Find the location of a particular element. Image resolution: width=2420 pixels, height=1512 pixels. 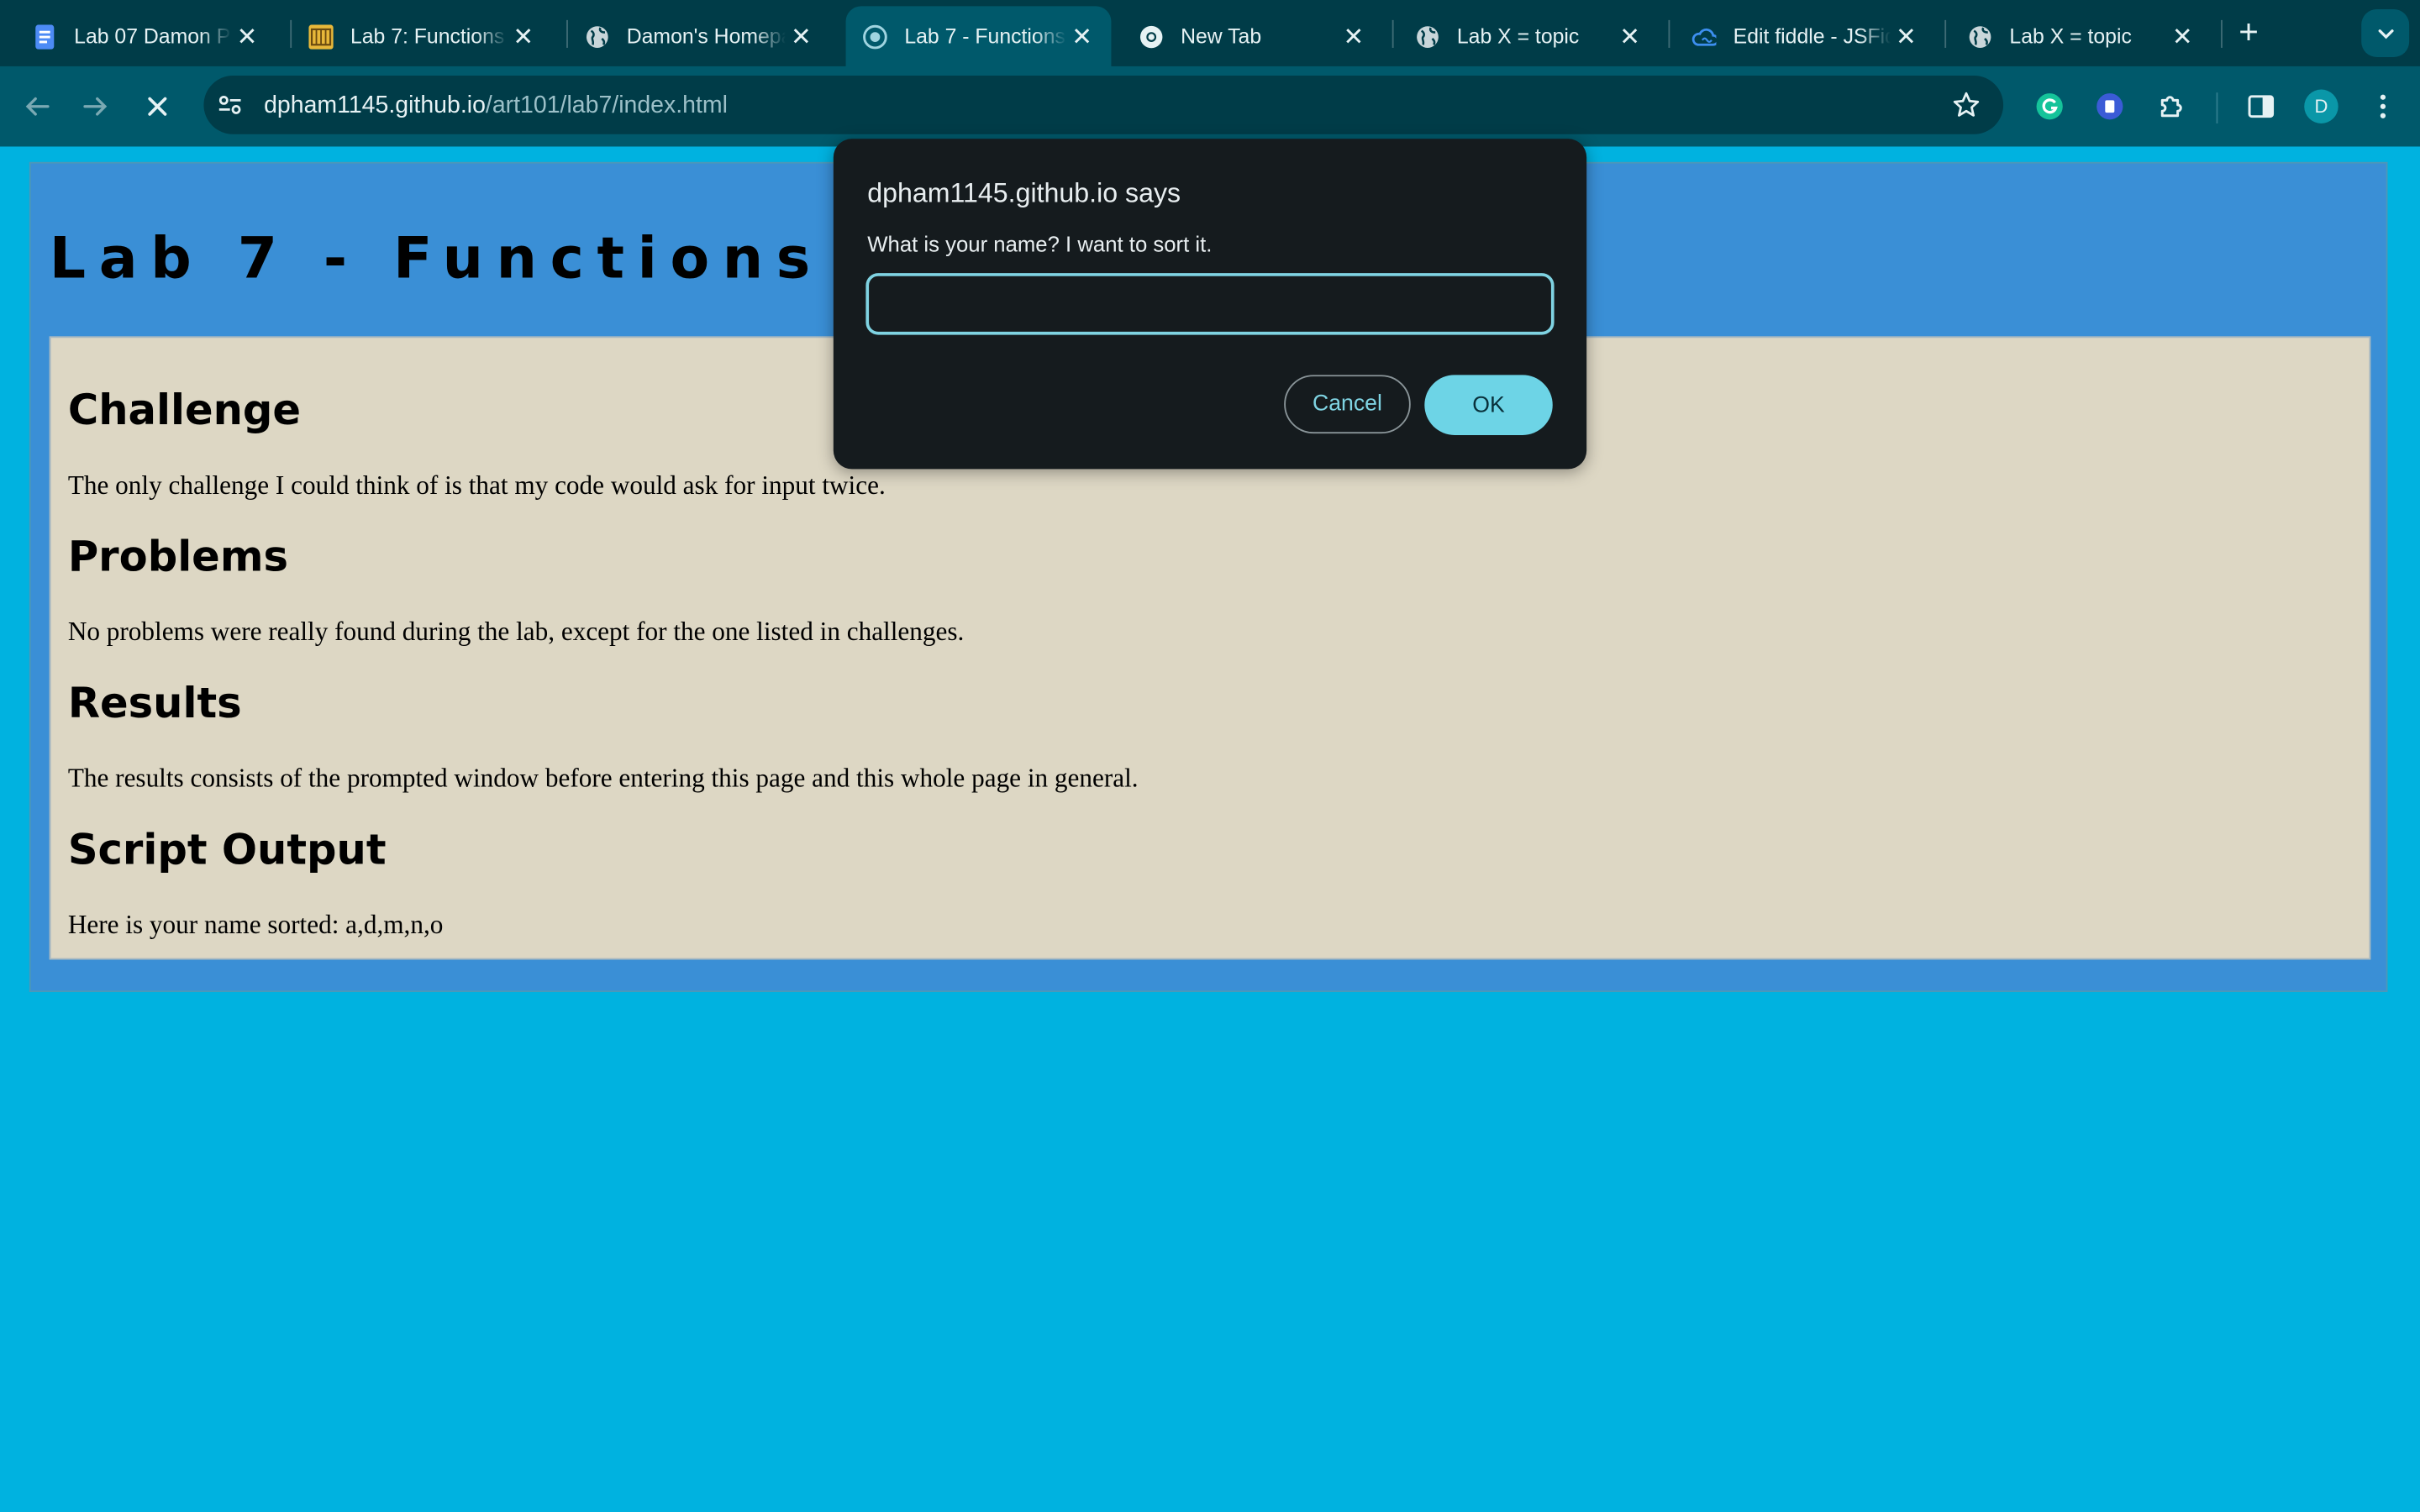

tab-new-tab: New Tab ✕ is located at coordinates (1245, 36).